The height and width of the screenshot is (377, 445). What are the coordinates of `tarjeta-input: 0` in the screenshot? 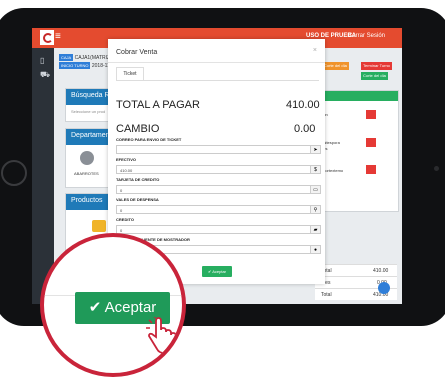 It's located at (214, 189).